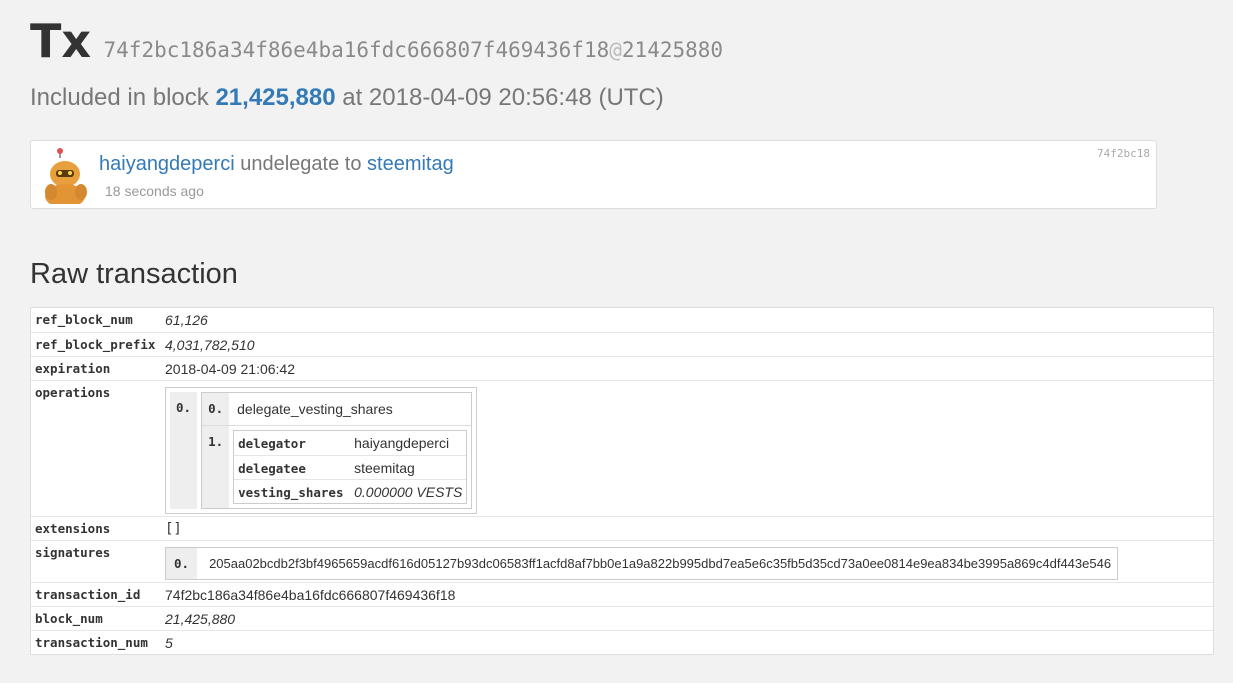 The image size is (1233, 683). I want to click on row-value: 74f2bc186a34f86e4ba16fdc666807f469436f18, so click(310, 595).